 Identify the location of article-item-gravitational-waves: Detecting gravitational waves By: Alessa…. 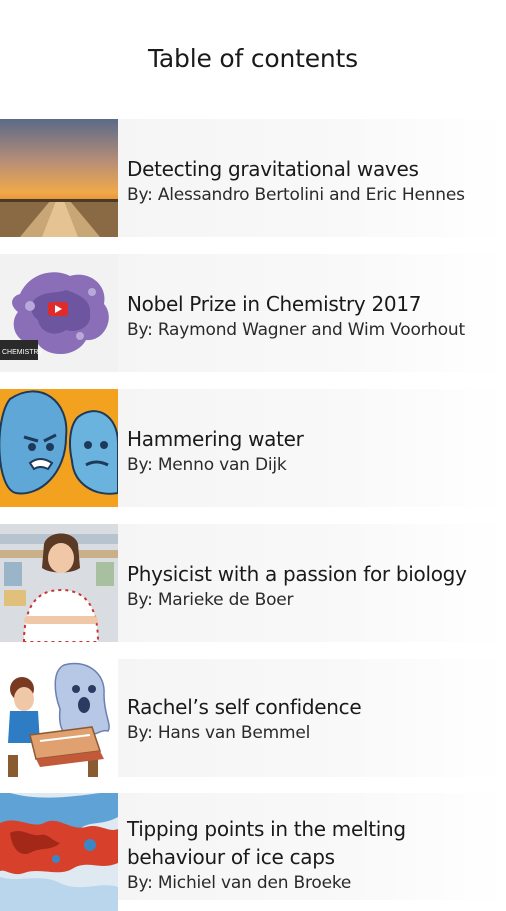
(253, 178).